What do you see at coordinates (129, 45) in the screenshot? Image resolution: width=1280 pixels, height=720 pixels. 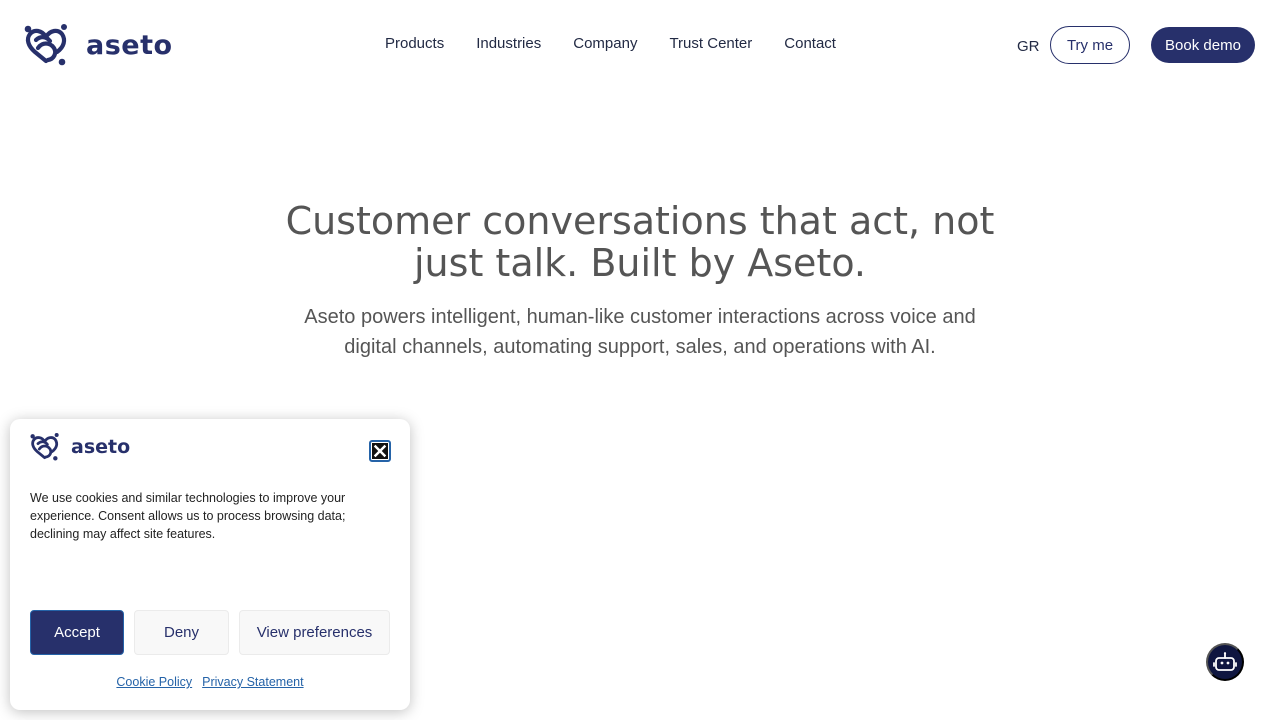 I see `logo-text: aseto` at bounding box center [129, 45].